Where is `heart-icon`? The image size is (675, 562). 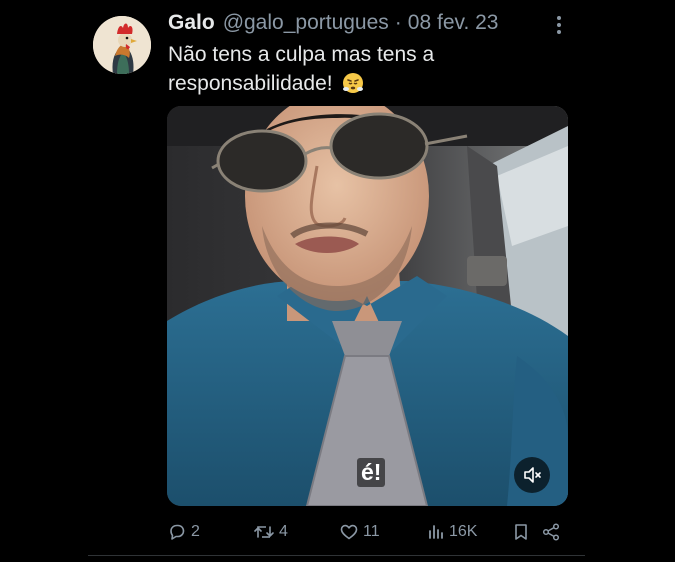 heart-icon is located at coordinates (349, 532).